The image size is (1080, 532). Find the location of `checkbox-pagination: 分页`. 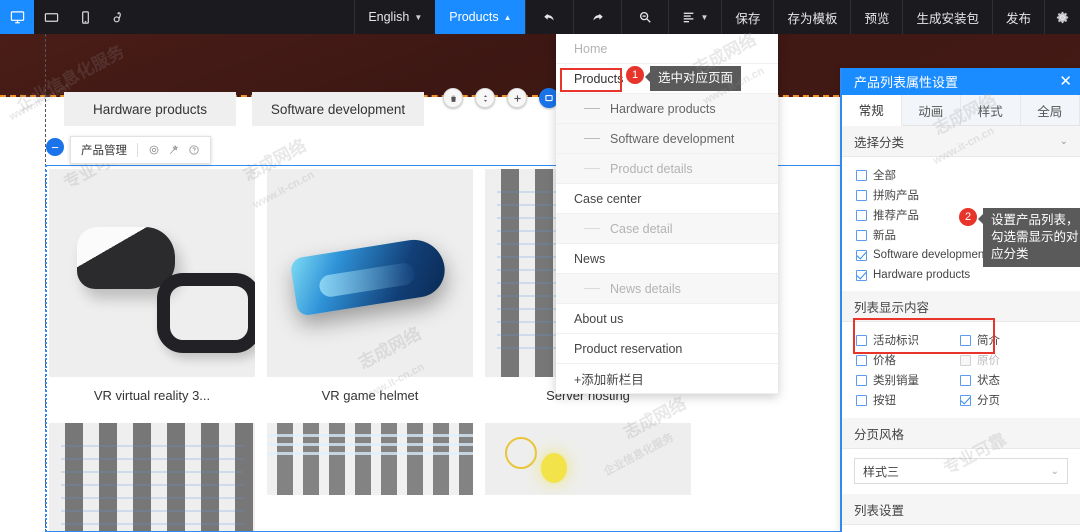

checkbox-pagination: 分页 is located at coordinates (1012, 400).